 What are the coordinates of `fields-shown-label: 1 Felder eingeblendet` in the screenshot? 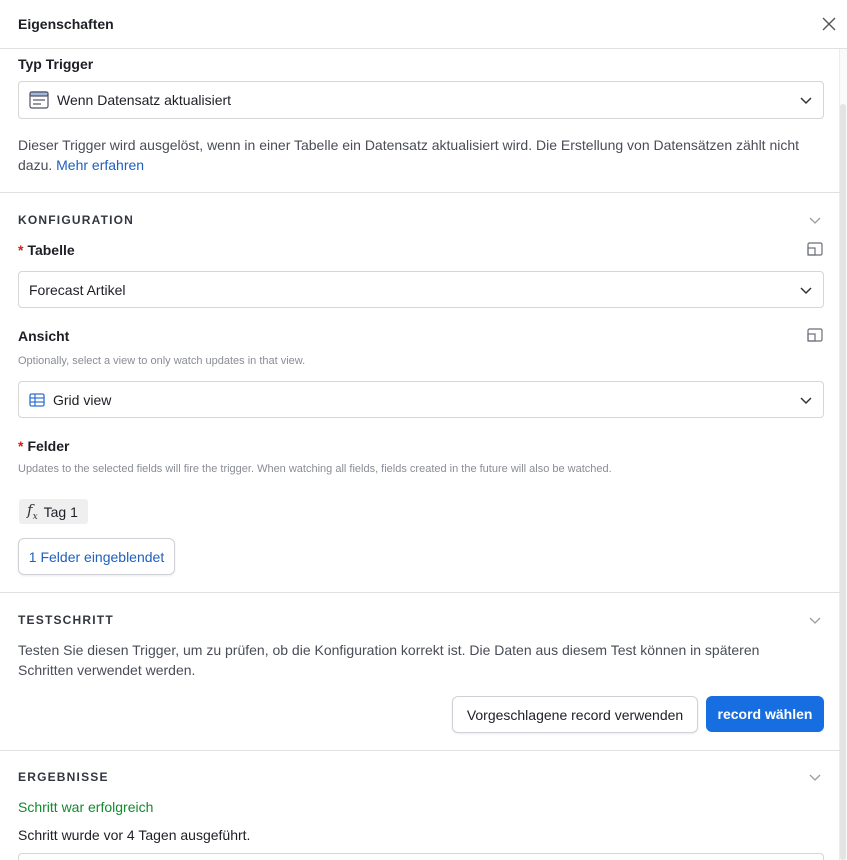 It's located at (96, 556).